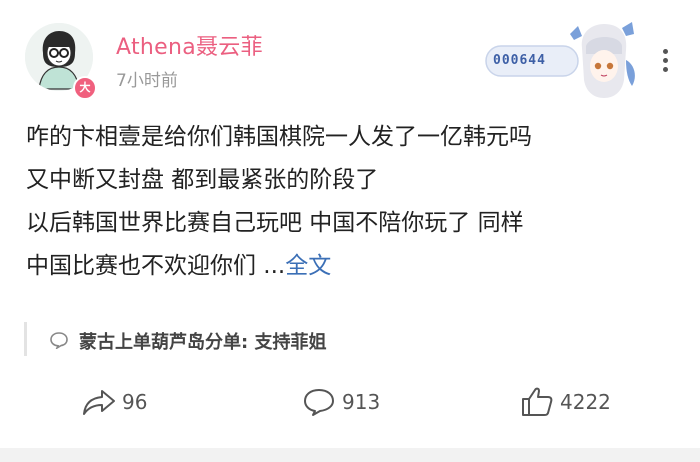 The image size is (700, 462). What do you see at coordinates (59, 342) in the screenshot?
I see `comment-bubble-icon` at bounding box center [59, 342].